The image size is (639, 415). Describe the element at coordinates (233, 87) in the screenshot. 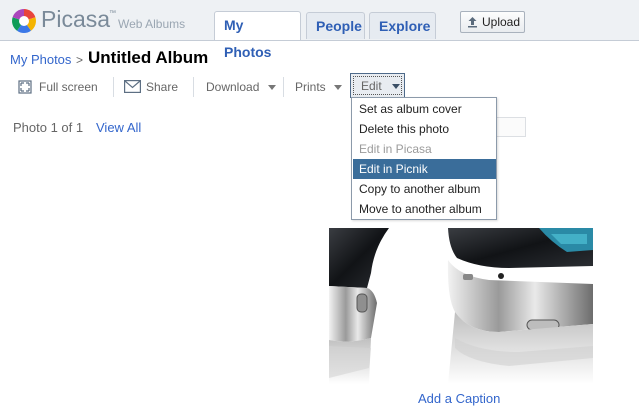

I see `download-label: Download` at that location.